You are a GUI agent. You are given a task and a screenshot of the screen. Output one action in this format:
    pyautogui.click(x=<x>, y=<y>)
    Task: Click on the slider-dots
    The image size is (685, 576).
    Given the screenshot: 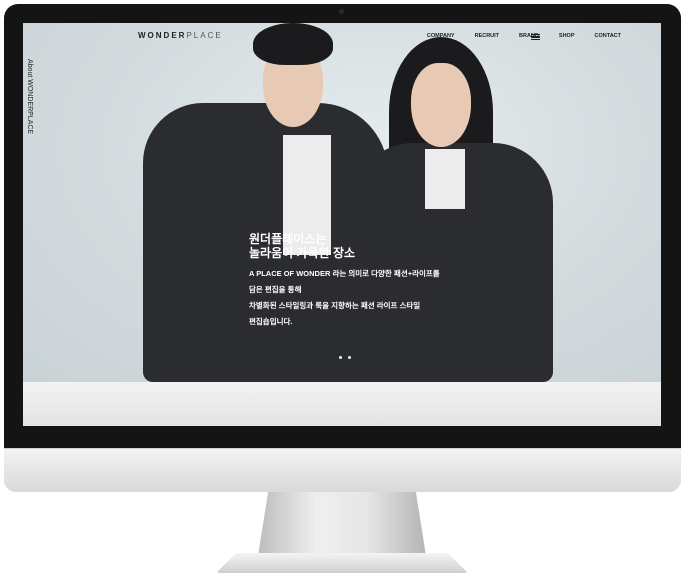 What is the action you would take?
    pyautogui.click(x=345, y=357)
    